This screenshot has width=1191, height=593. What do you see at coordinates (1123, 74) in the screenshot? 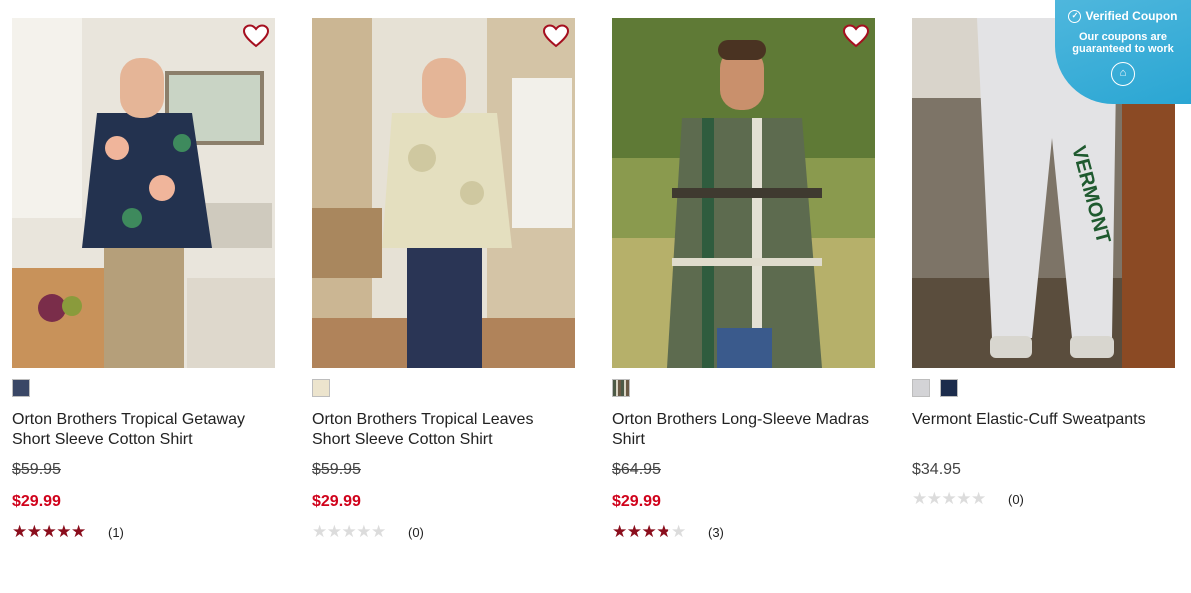
I see `coupon-badge-icon: ⌂` at bounding box center [1123, 74].